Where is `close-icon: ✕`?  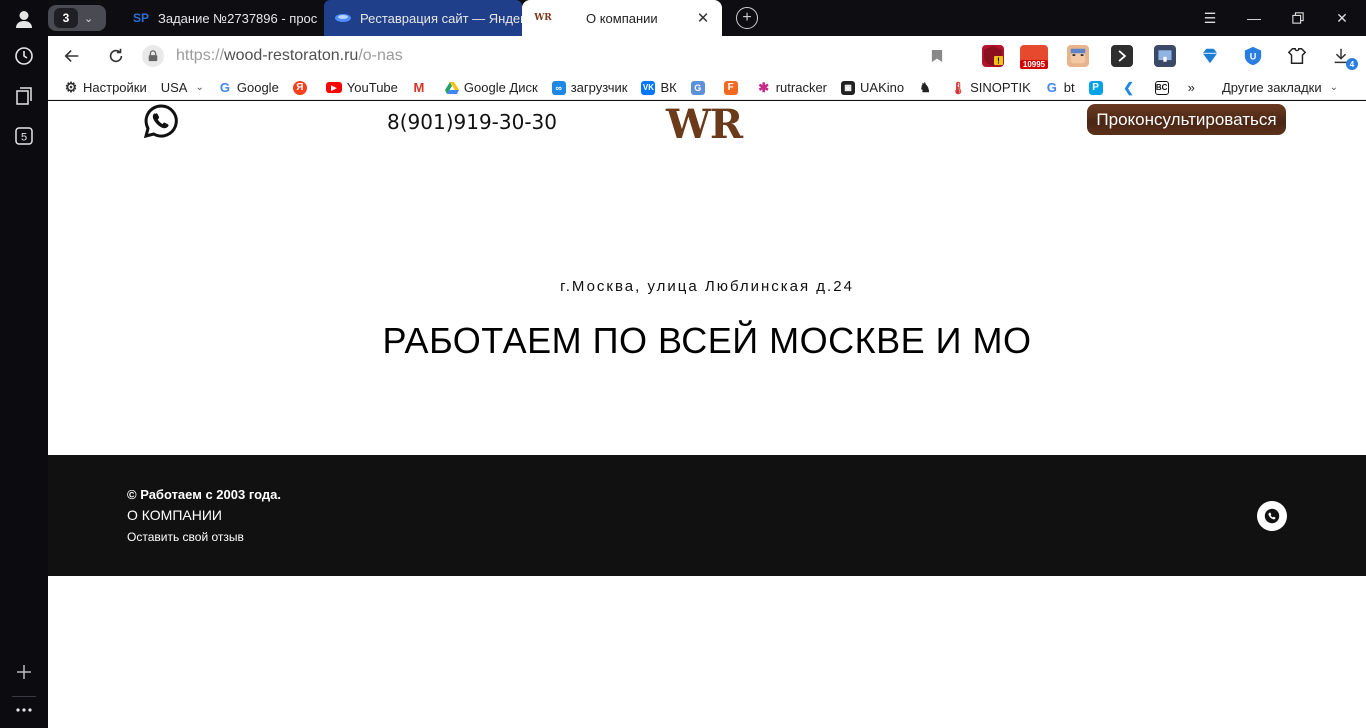 close-icon: ✕ is located at coordinates (703, 18).